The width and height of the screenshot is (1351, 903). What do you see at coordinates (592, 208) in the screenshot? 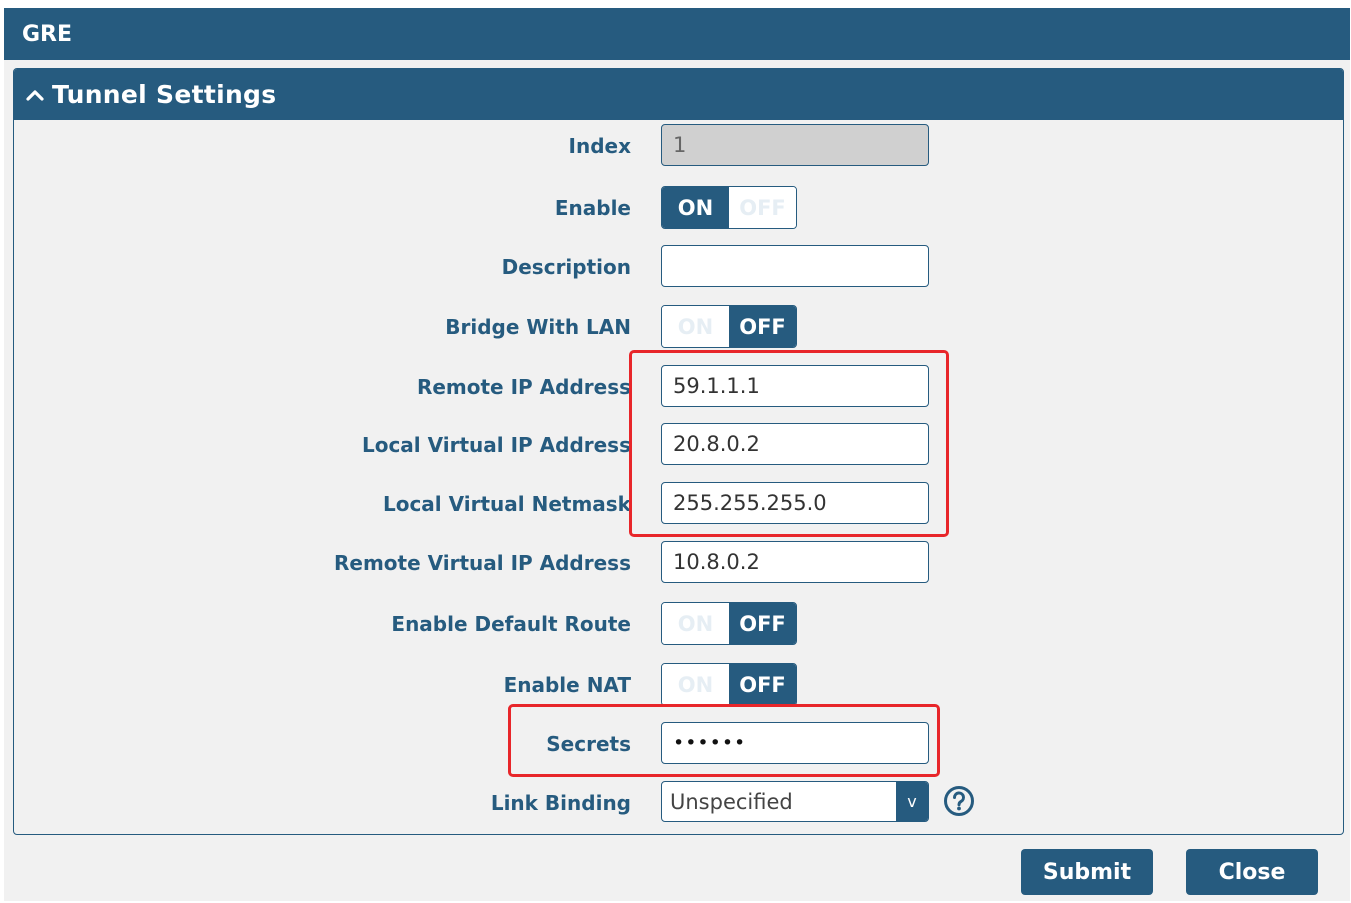
I see `enable-label: Enable` at bounding box center [592, 208].